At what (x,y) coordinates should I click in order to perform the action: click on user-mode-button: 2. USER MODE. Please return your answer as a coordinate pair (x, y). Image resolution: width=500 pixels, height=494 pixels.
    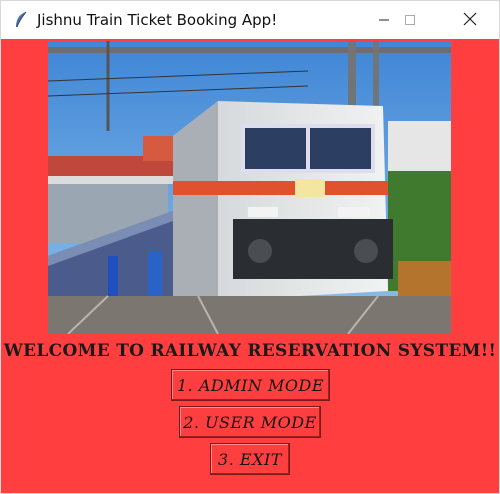
    Looking at the image, I should click on (250, 422).